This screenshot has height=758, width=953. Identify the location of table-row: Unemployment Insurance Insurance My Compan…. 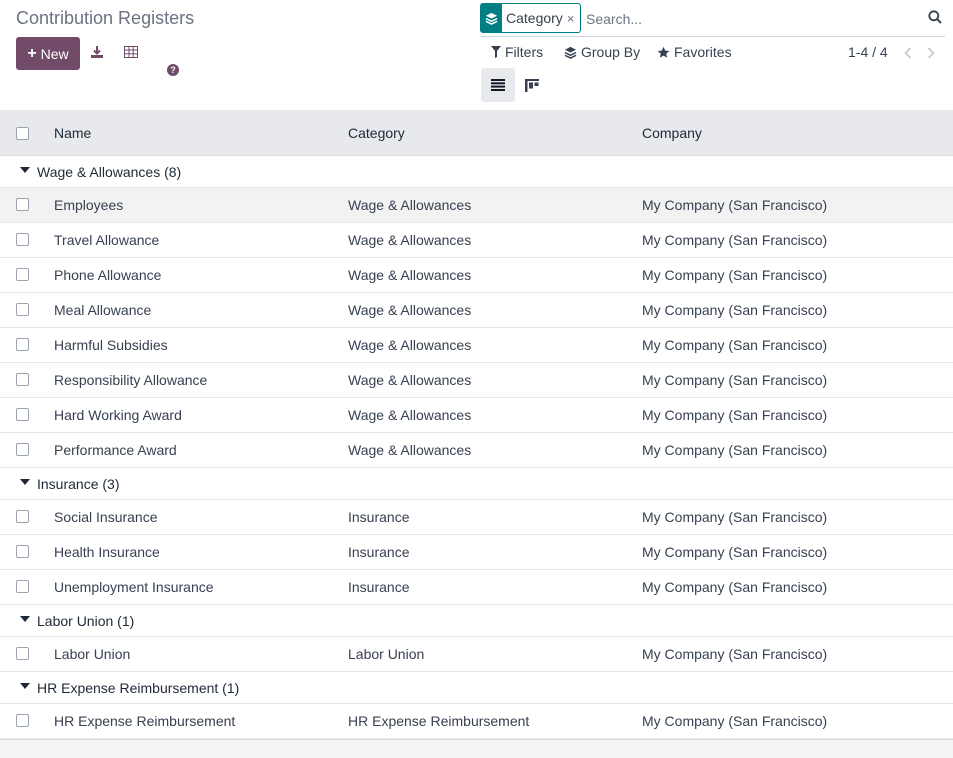
(476, 587).